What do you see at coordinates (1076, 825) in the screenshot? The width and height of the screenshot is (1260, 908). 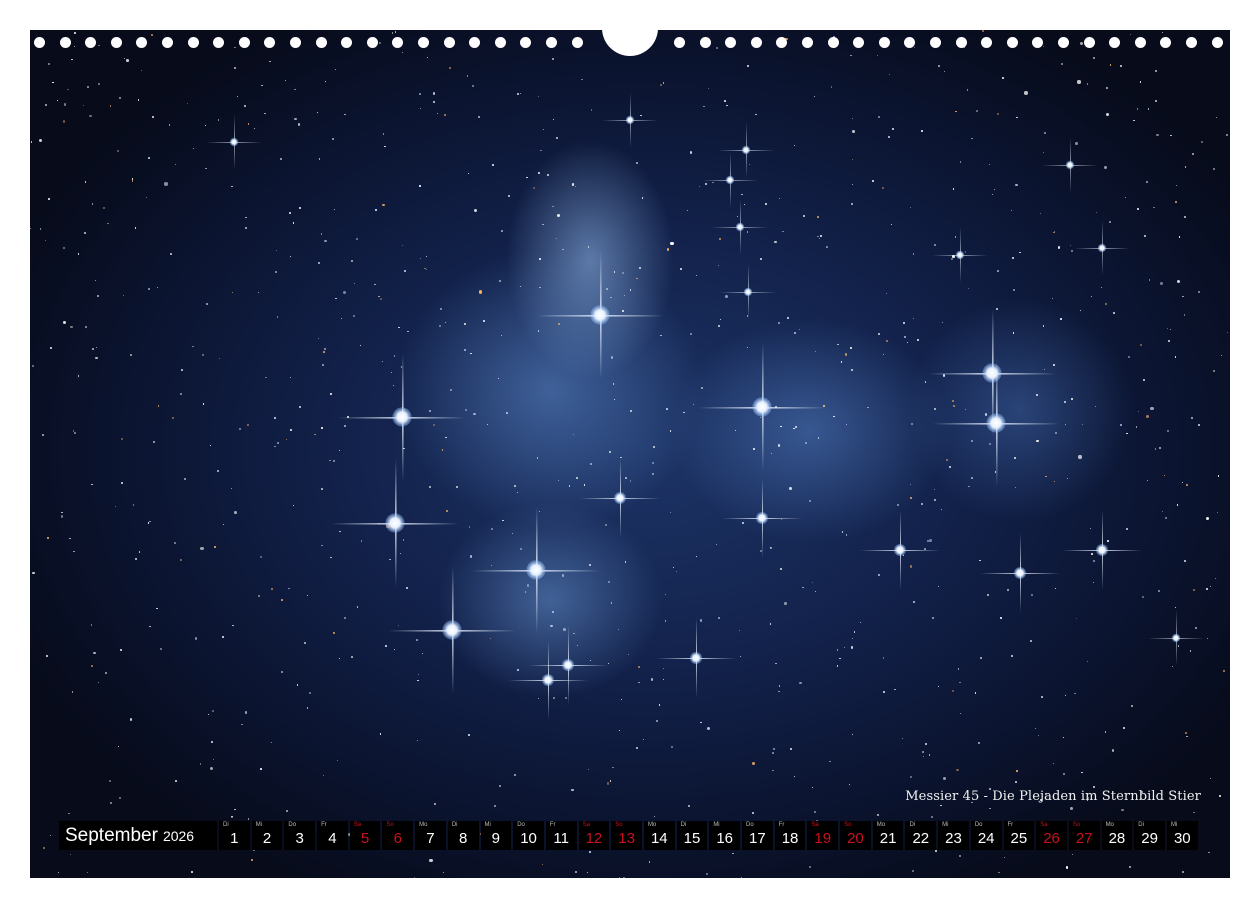 I see `day-abbr: So` at bounding box center [1076, 825].